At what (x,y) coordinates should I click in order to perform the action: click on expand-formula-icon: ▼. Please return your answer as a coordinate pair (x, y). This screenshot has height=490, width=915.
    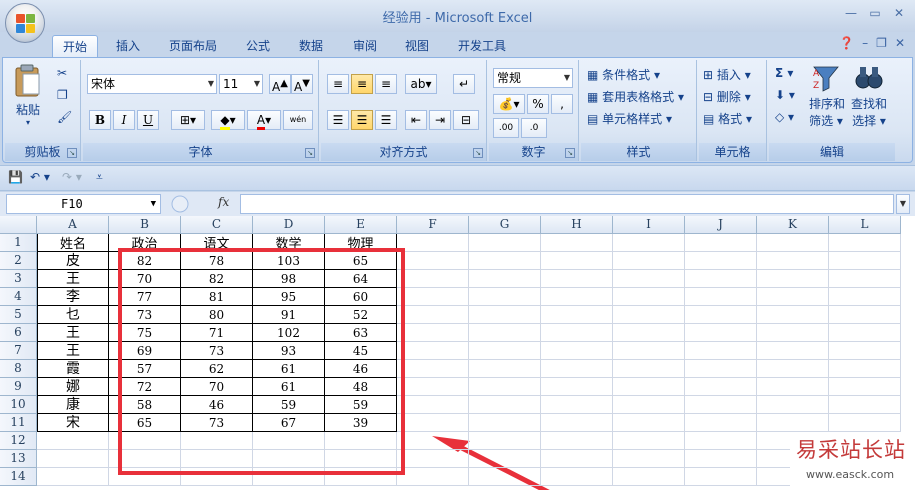
    Looking at the image, I should click on (903, 204).